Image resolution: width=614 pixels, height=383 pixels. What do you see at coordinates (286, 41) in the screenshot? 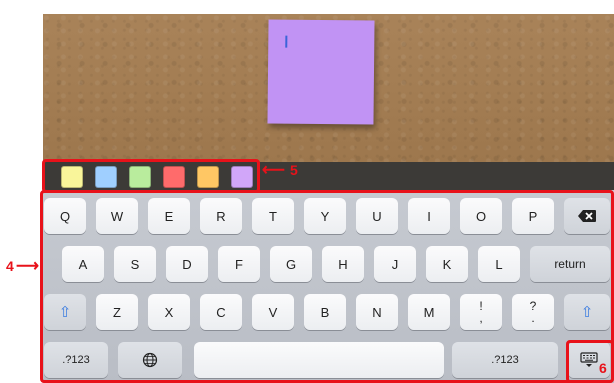
I see `text-cursor` at bounding box center [286, 41].